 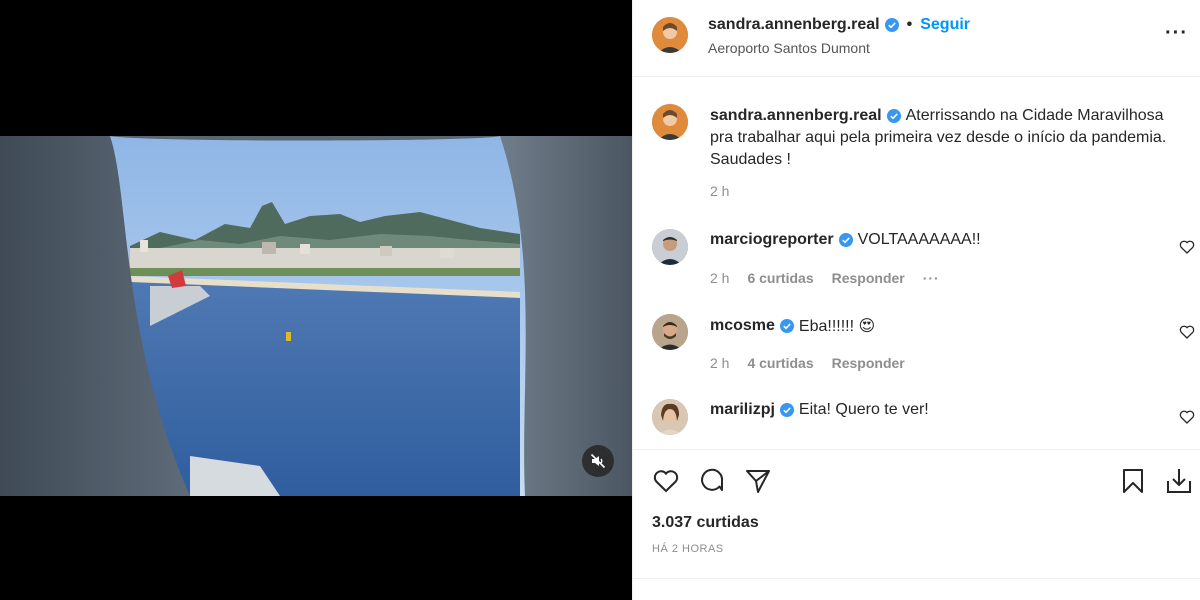 What do you see at coordinates (742, 410) in the screenshot?
I see `commenter-username: marilizpj` at bounding box center [742, 410].